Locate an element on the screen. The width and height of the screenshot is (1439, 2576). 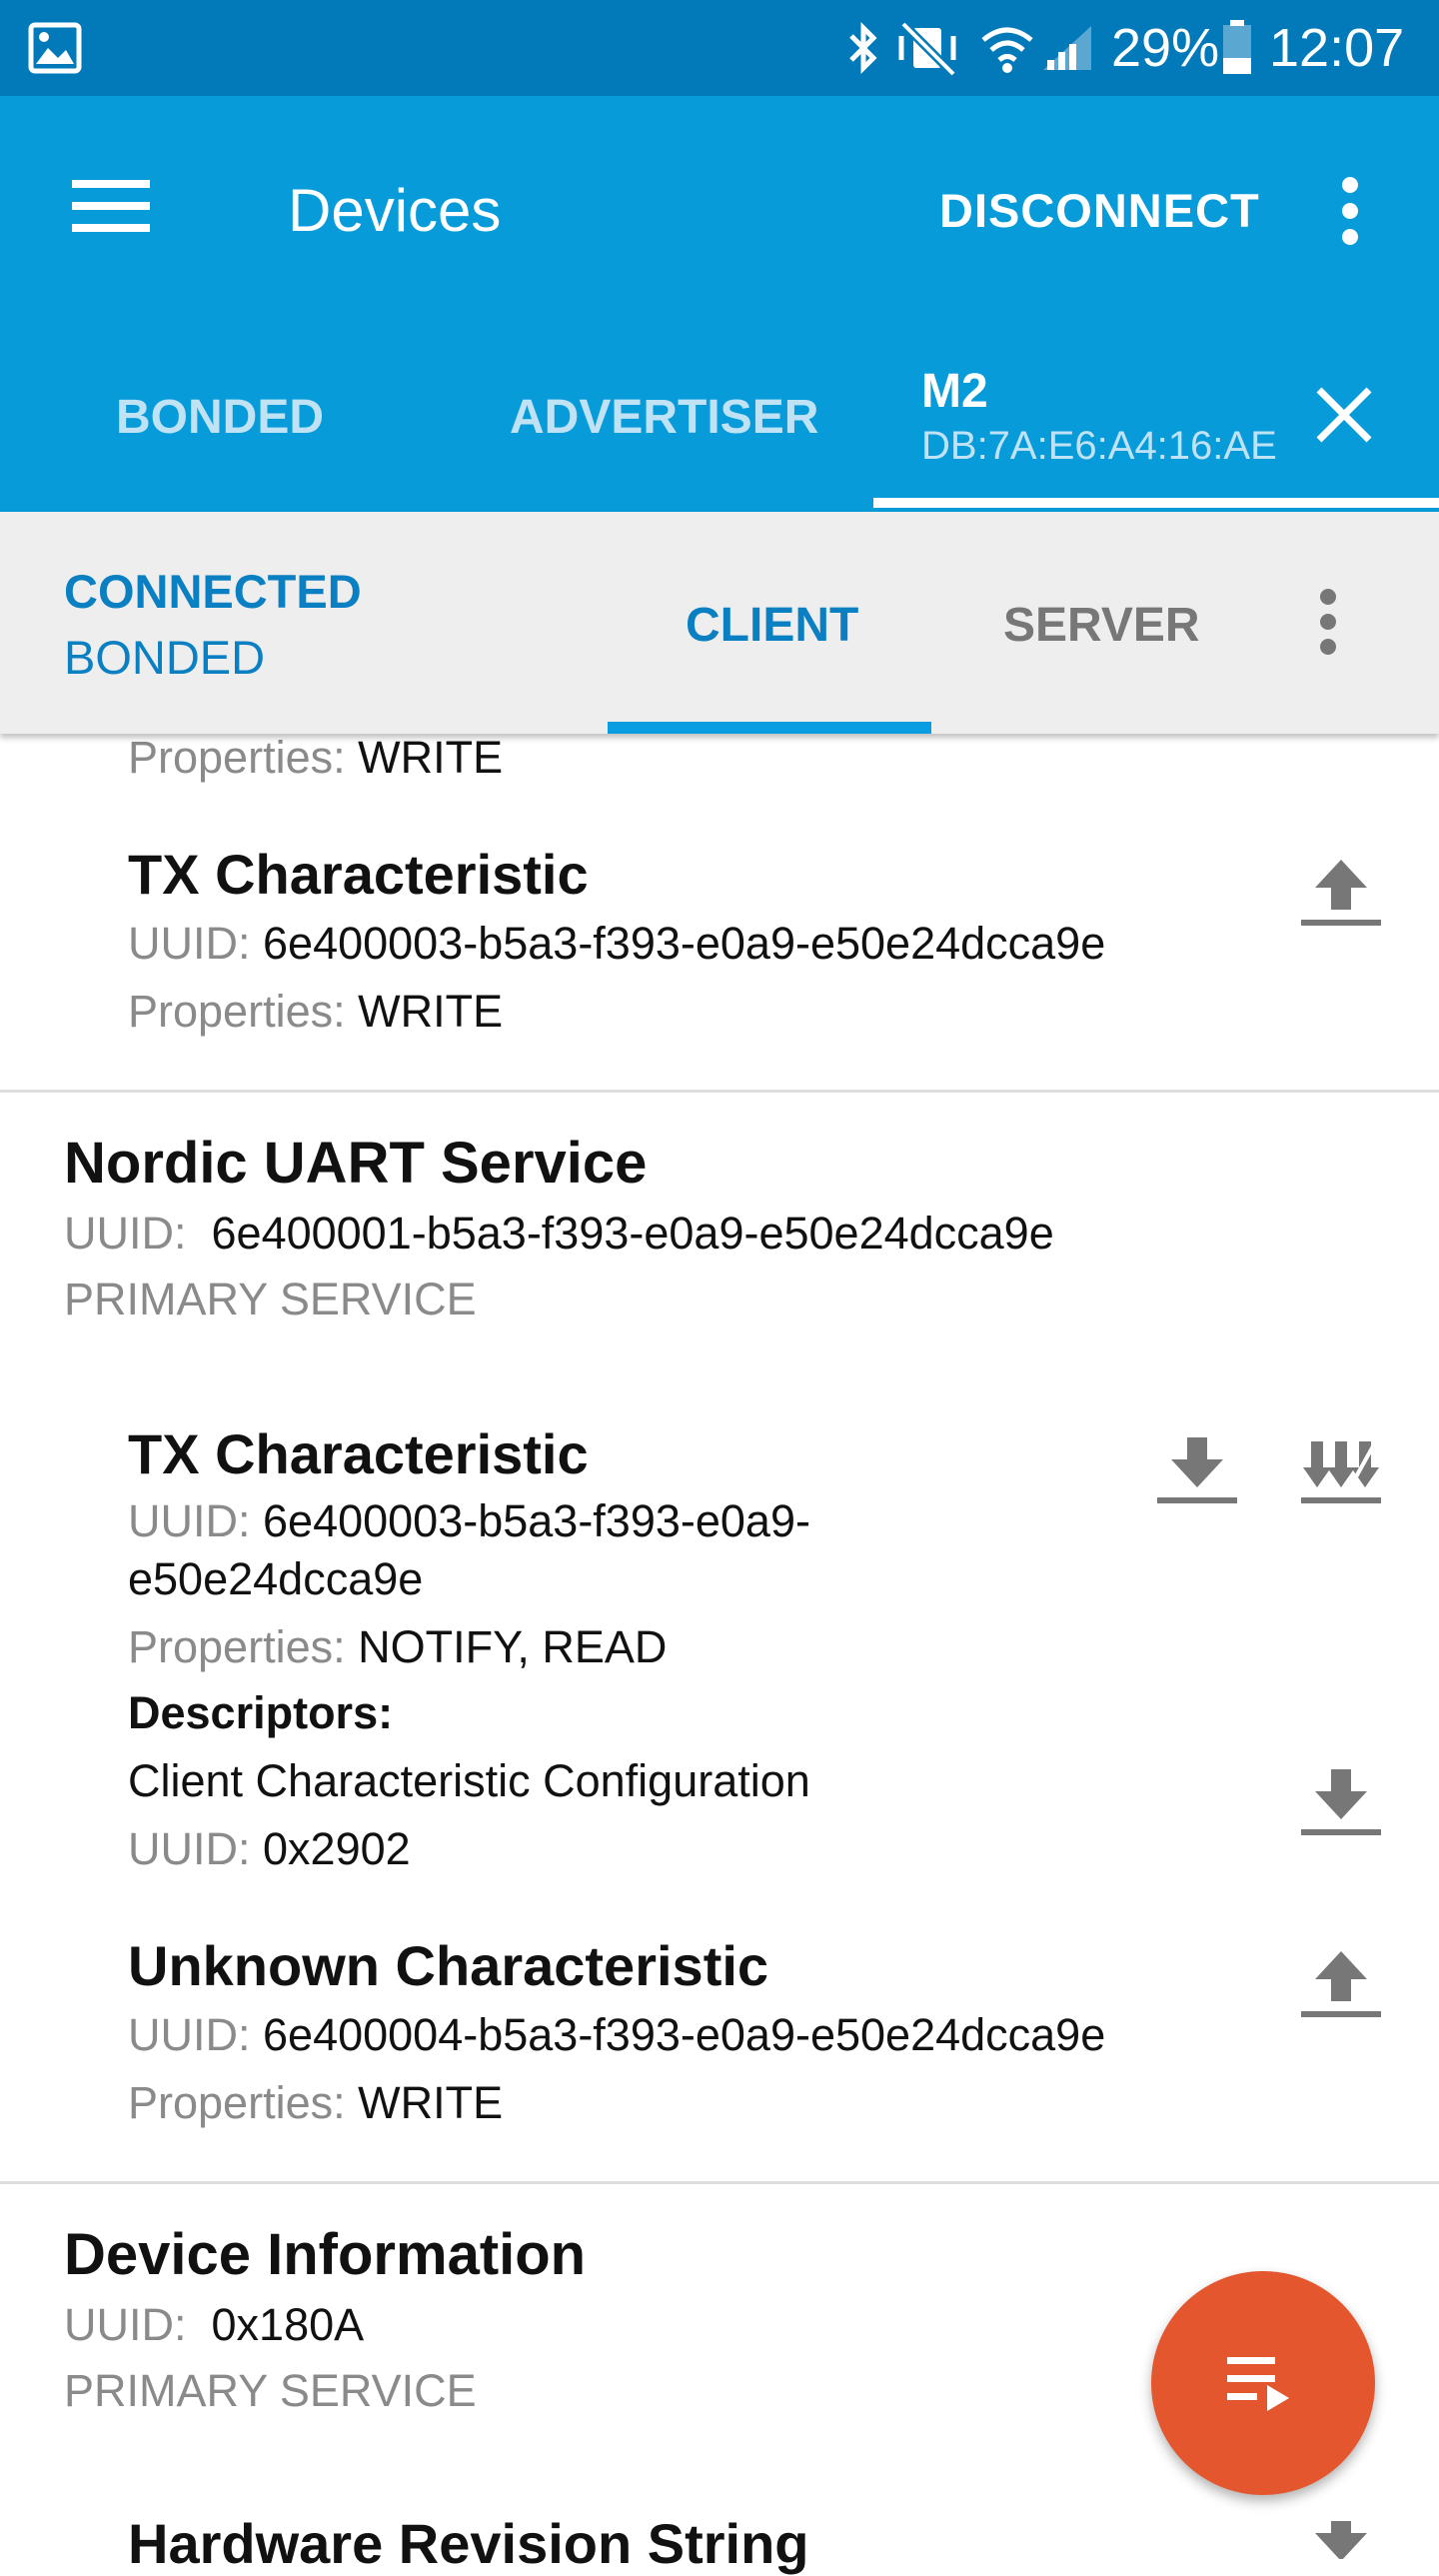
service-name: Nordic UART Service is located at coordinates (356, 1164).